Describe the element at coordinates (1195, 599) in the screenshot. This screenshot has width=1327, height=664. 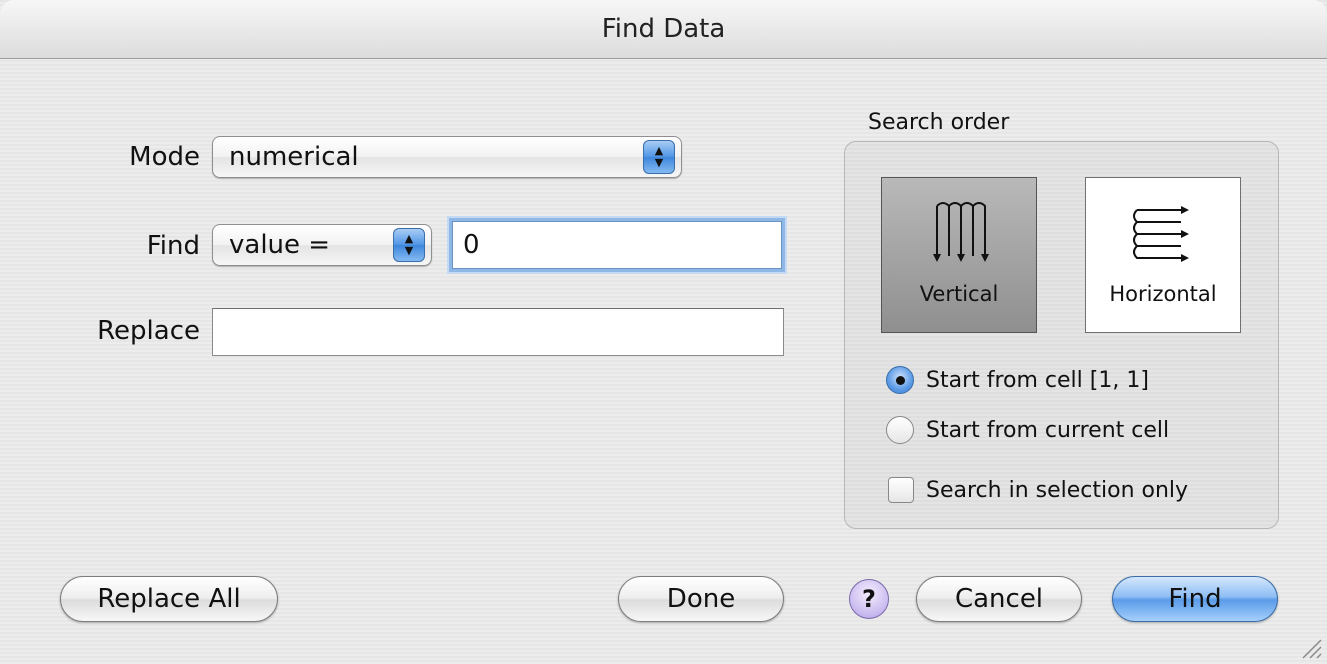
I see `find-button: Find` at that location.